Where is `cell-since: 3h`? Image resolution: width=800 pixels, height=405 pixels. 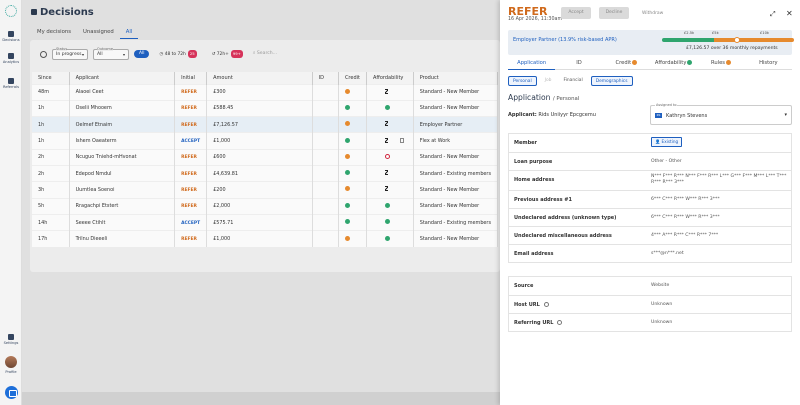
cell-since: 3h is located at coordinates (51, 190).